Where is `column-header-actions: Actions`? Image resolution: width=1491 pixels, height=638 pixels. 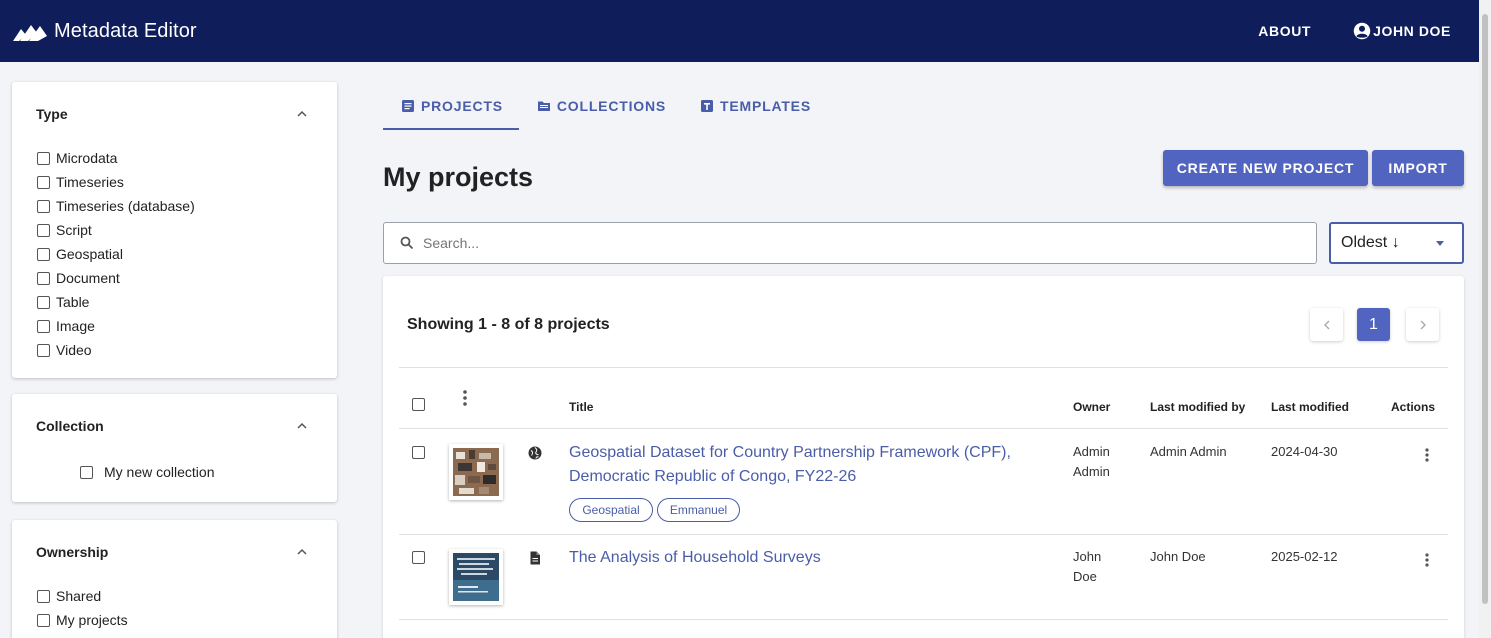 column-header-actions: Actions is located at coordinates (1413, 407).